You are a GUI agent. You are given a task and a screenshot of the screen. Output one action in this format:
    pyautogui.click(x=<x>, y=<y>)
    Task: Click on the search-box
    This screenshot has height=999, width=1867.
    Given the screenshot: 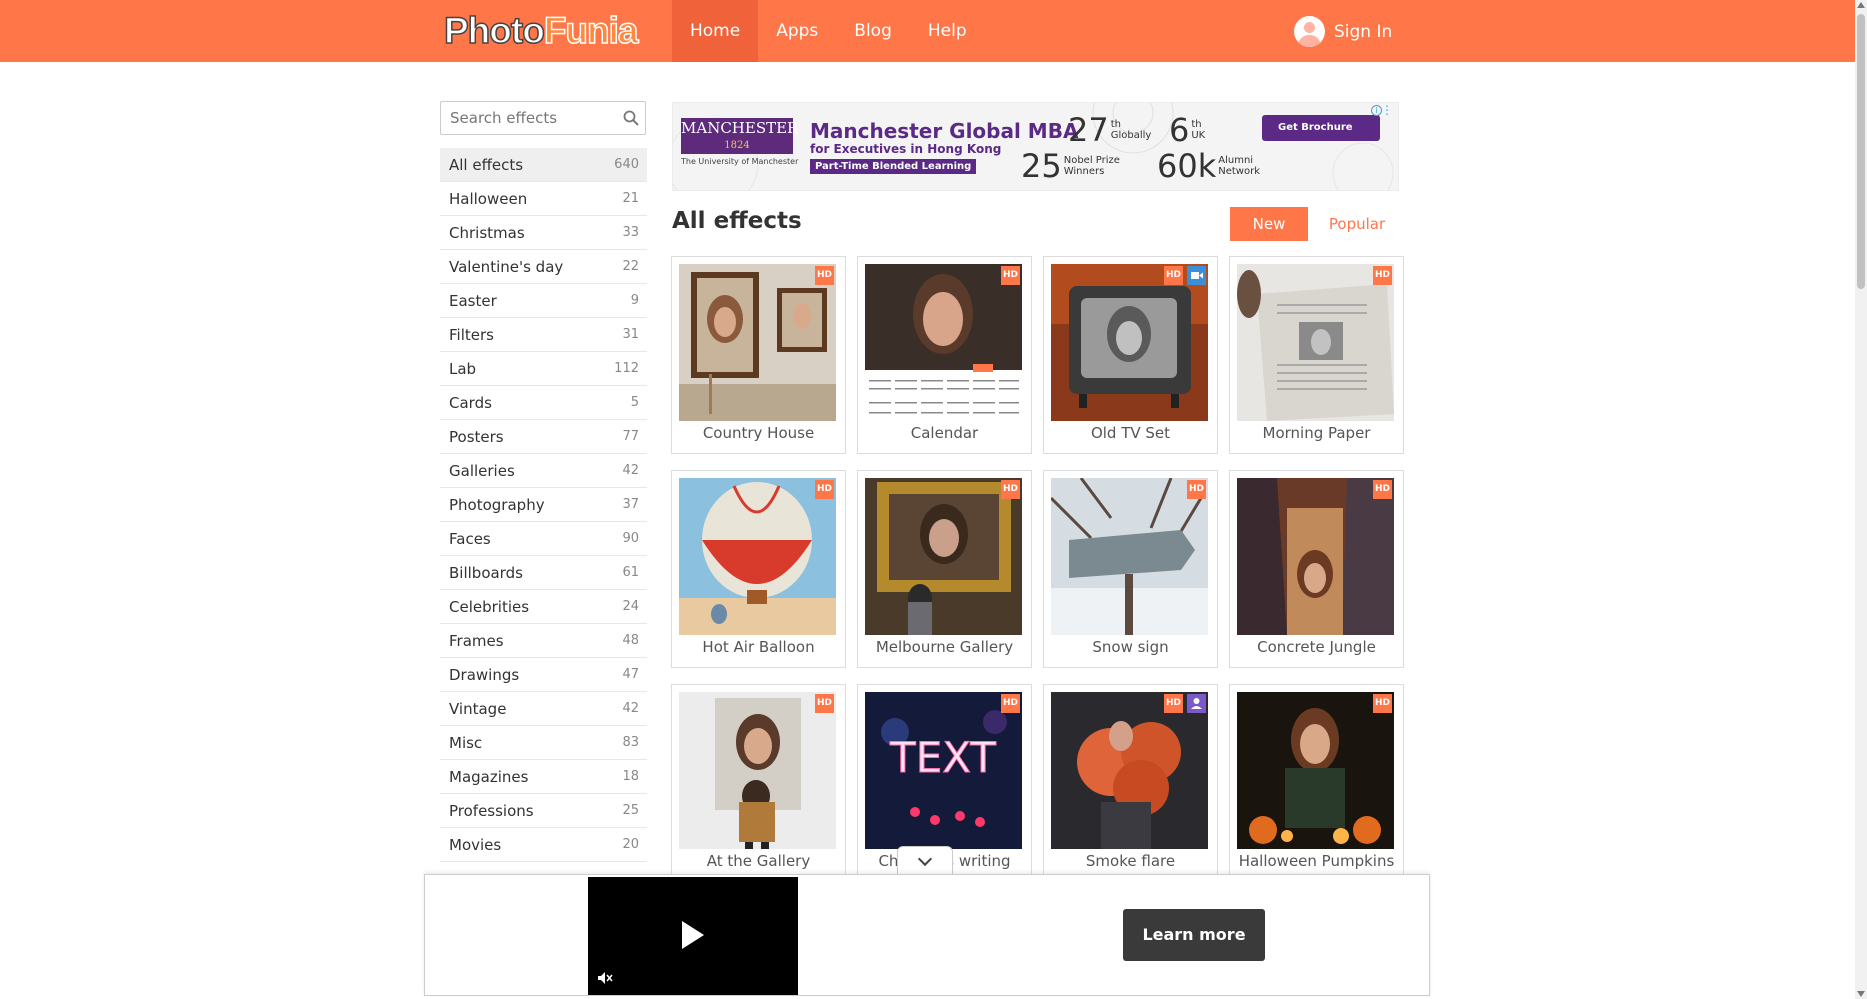 What is the action you would take?
    pyautogui.click(x=543, y=118)
    